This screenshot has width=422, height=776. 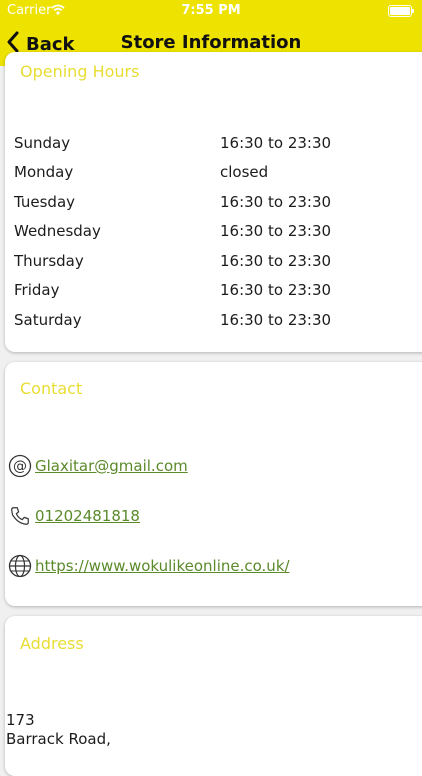 I want to click on at-icon: @, so click(x=20, y=466).